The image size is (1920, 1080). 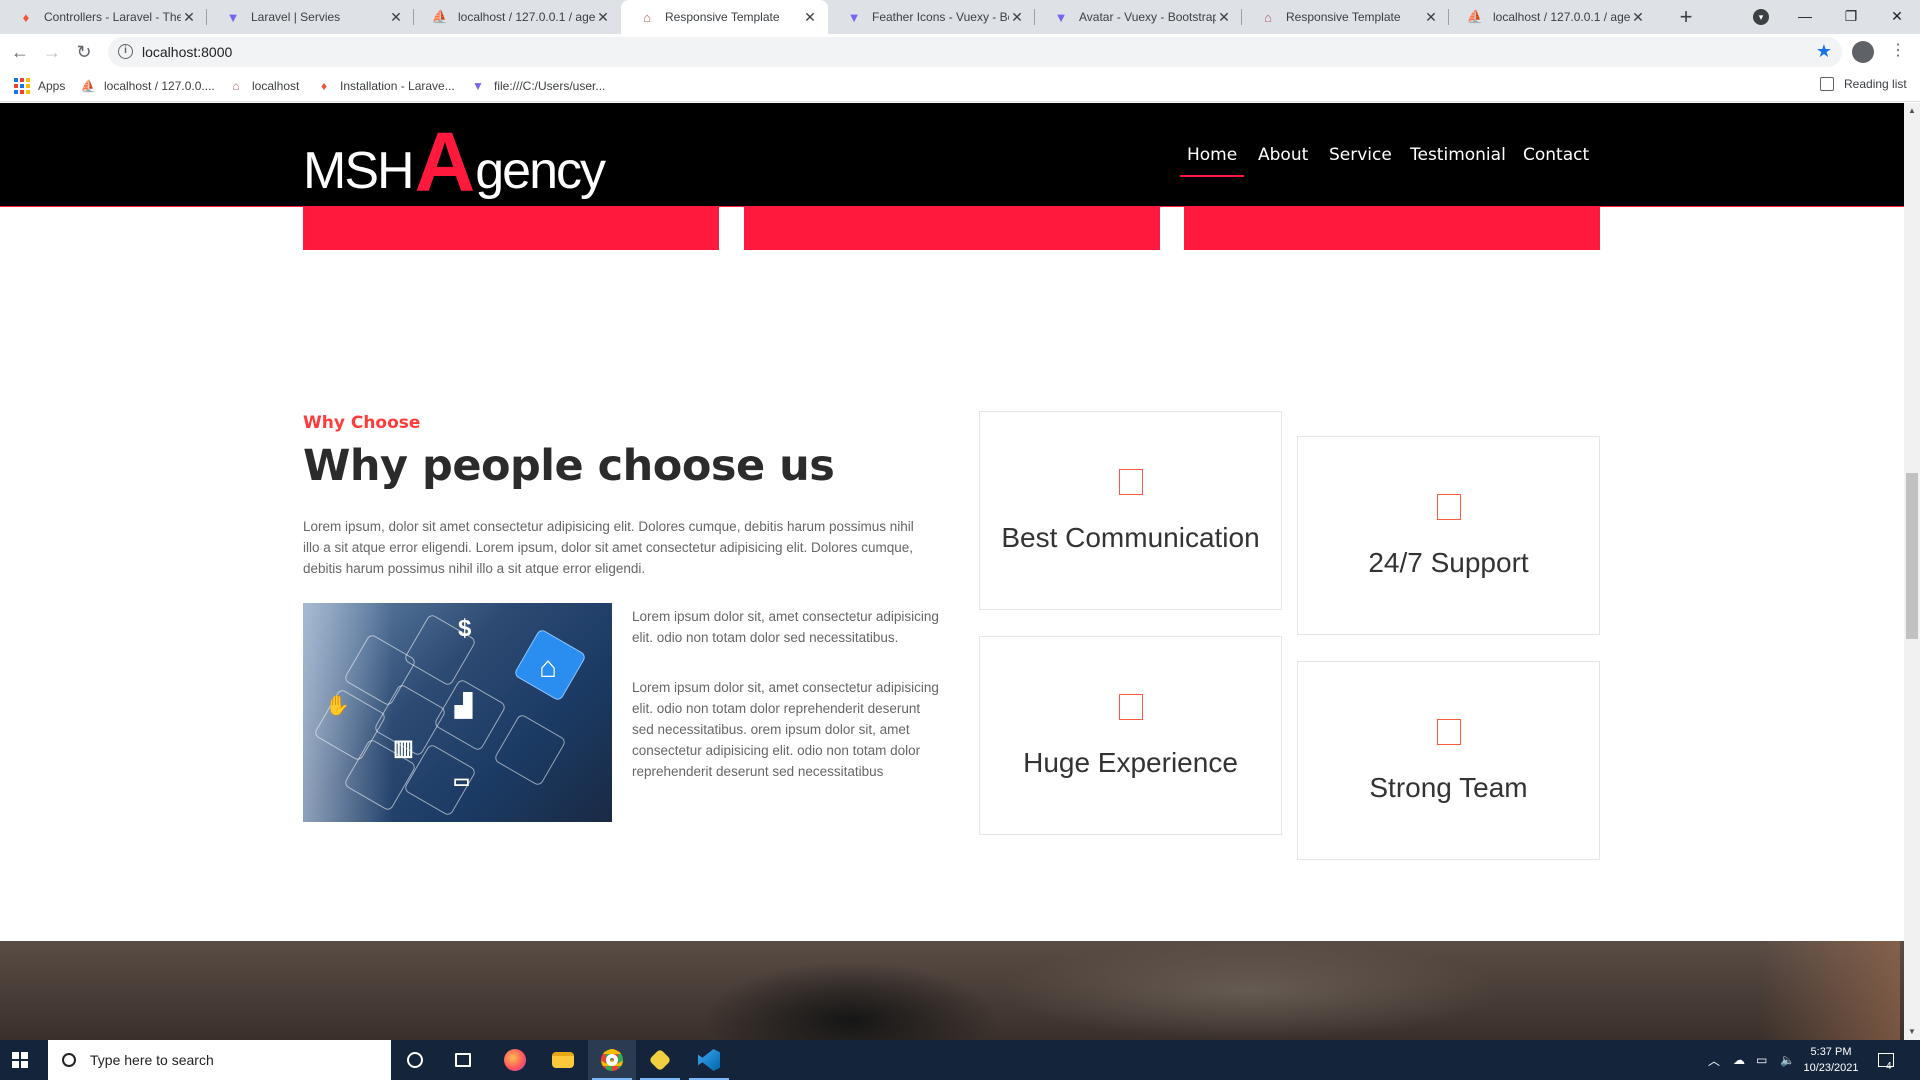 I want to click on clock-date: 10/23/2021, so click(x=1831, y=1068).